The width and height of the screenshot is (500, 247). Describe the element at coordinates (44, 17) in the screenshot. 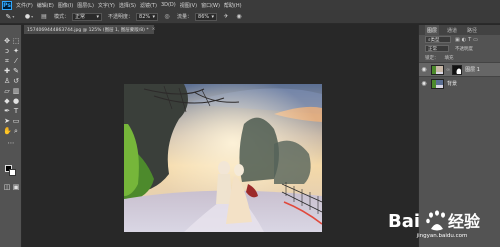

I see `brush-panel-icon: ▤` at that location.